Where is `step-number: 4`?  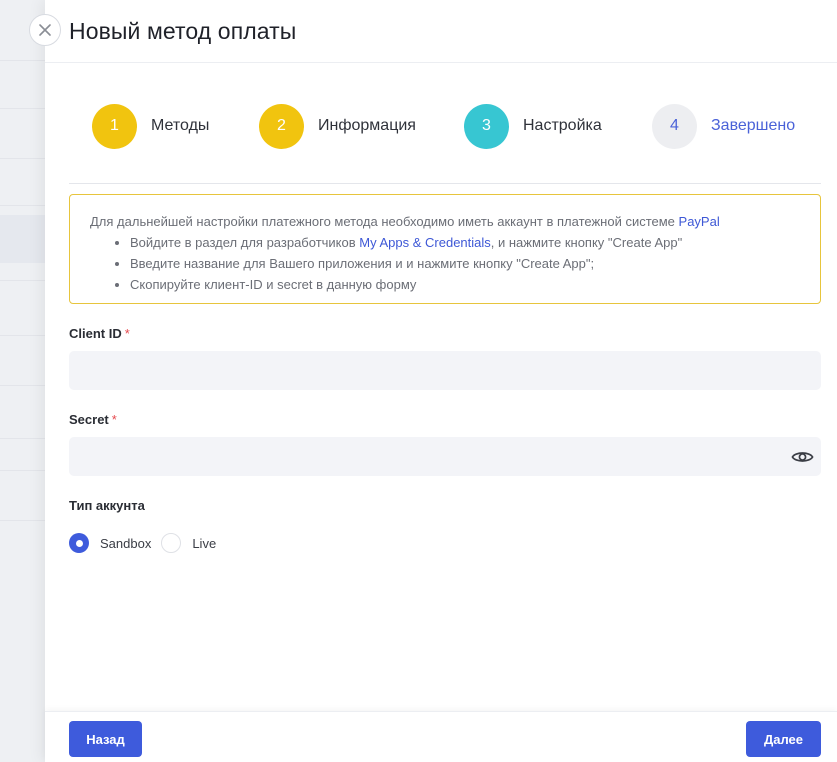 step-number: 4 is located at coordinates (674, 126).